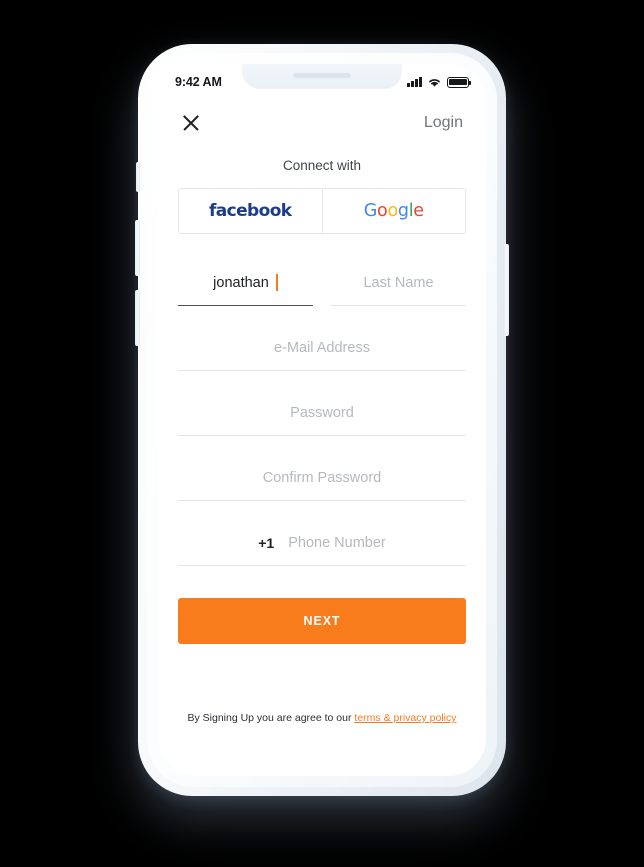 Image resolution: width=644 pixels, height=867 pixels. I want to click on text-cursor, so click(276, 282).